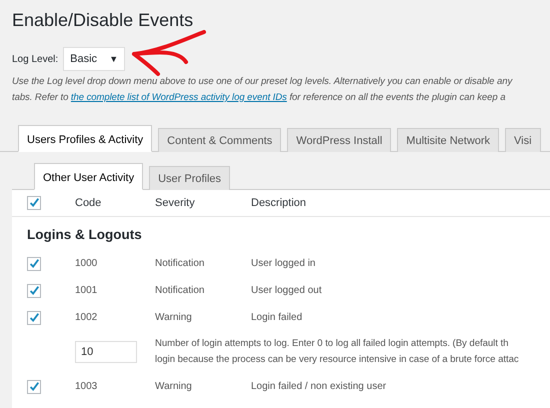 The height and width of the screenshot is (408, 550). Describe the element at coordinates (86, 263) in the screenshot. I see `event-code: 1000` at that location.